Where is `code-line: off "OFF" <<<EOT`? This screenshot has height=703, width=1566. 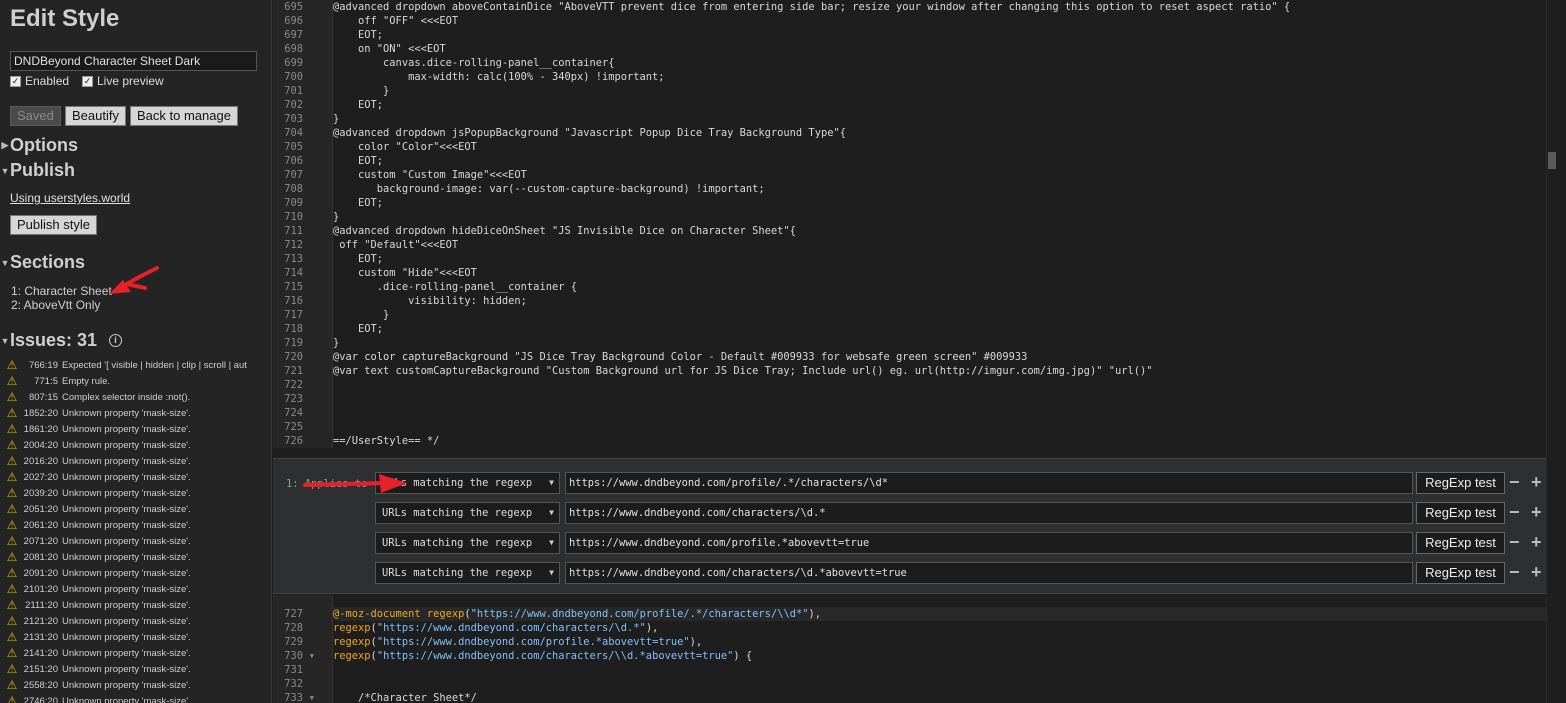 code-line: off "OFF" <<<EOT is located at coordinates (944, 21).